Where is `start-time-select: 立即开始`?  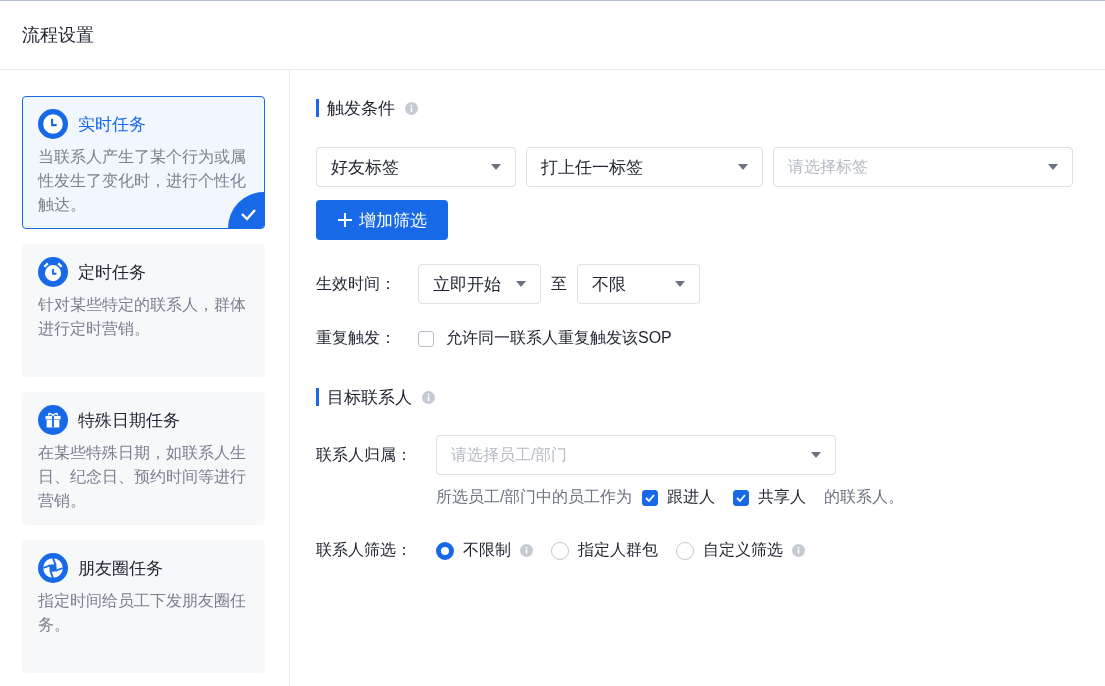
start-time-select: 立即开始 is located at coordinates (479, 284).